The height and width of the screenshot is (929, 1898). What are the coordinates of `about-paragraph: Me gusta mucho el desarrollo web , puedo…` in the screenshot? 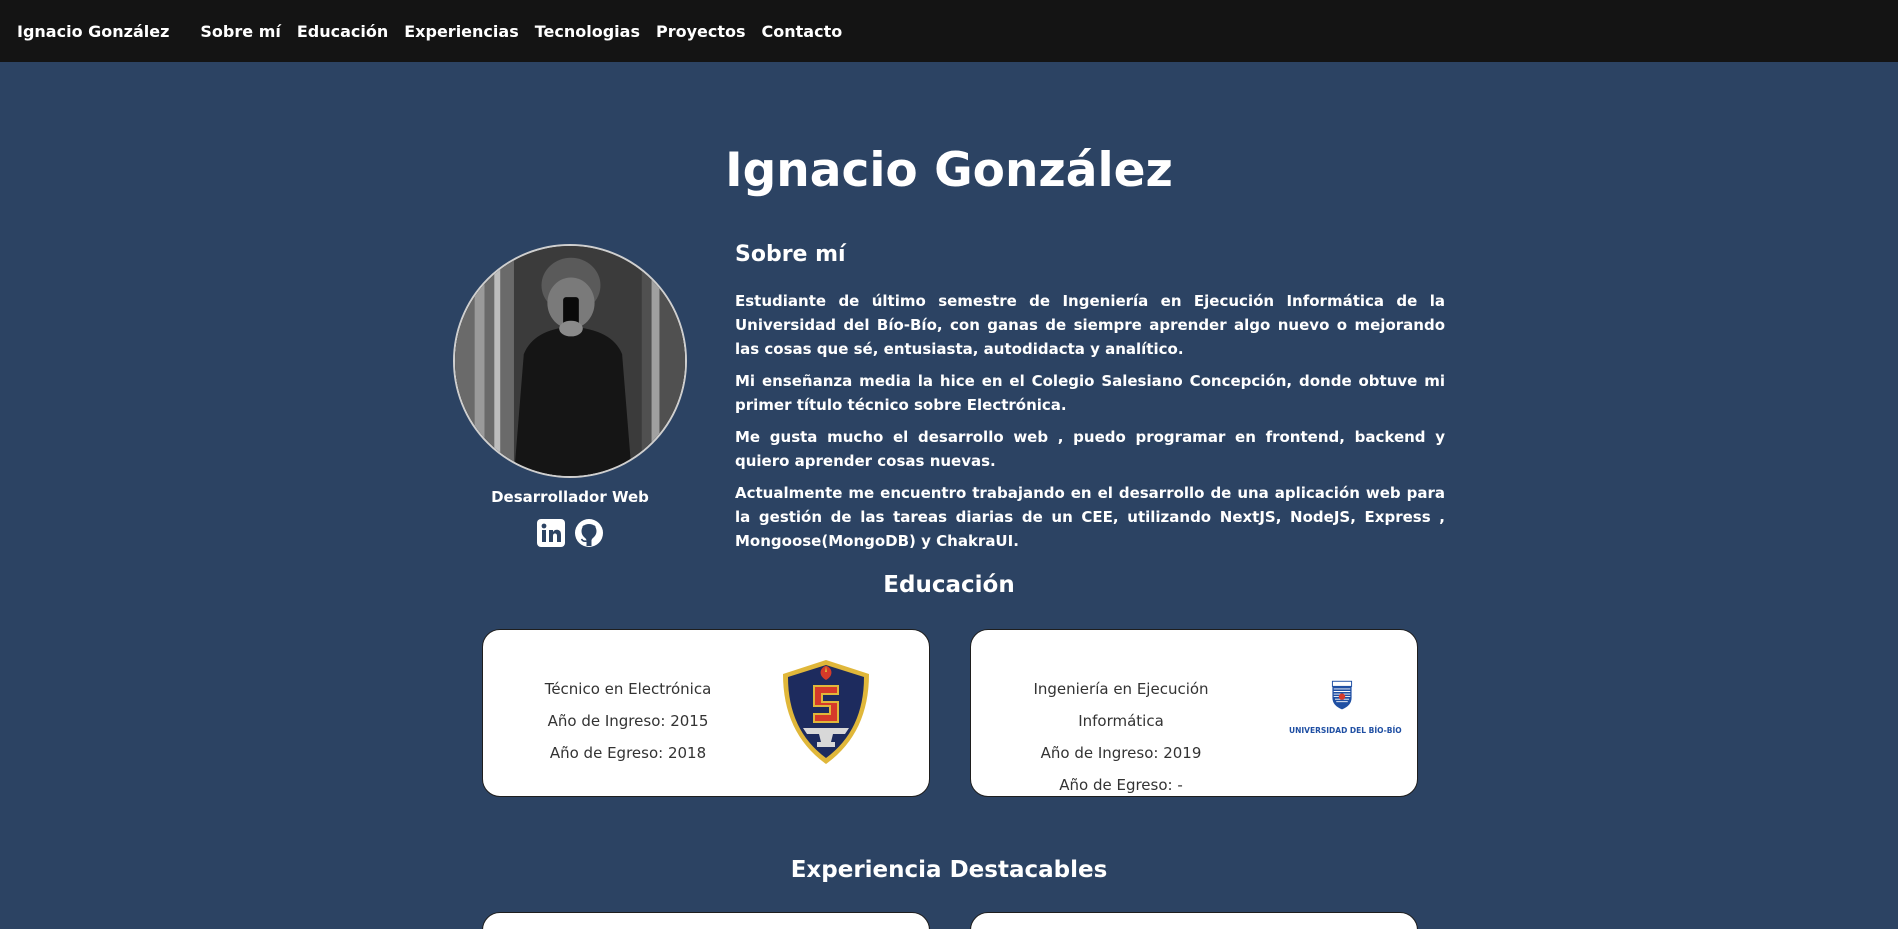 It's located at (1090, 449).